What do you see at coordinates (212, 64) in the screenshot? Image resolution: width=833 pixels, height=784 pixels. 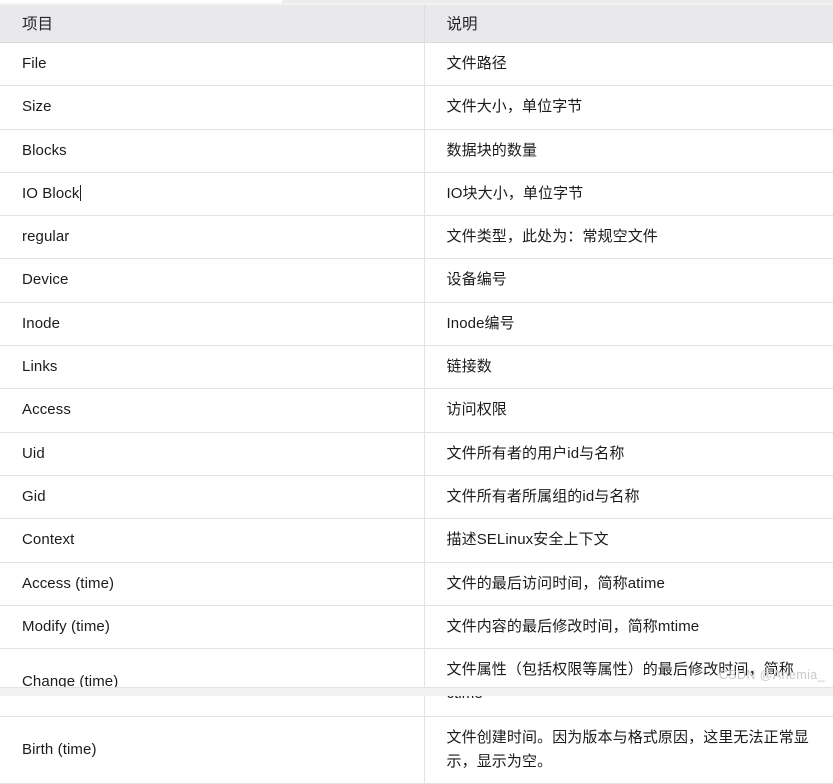 I see `cell-item: File` at bounding box center [212, 64].